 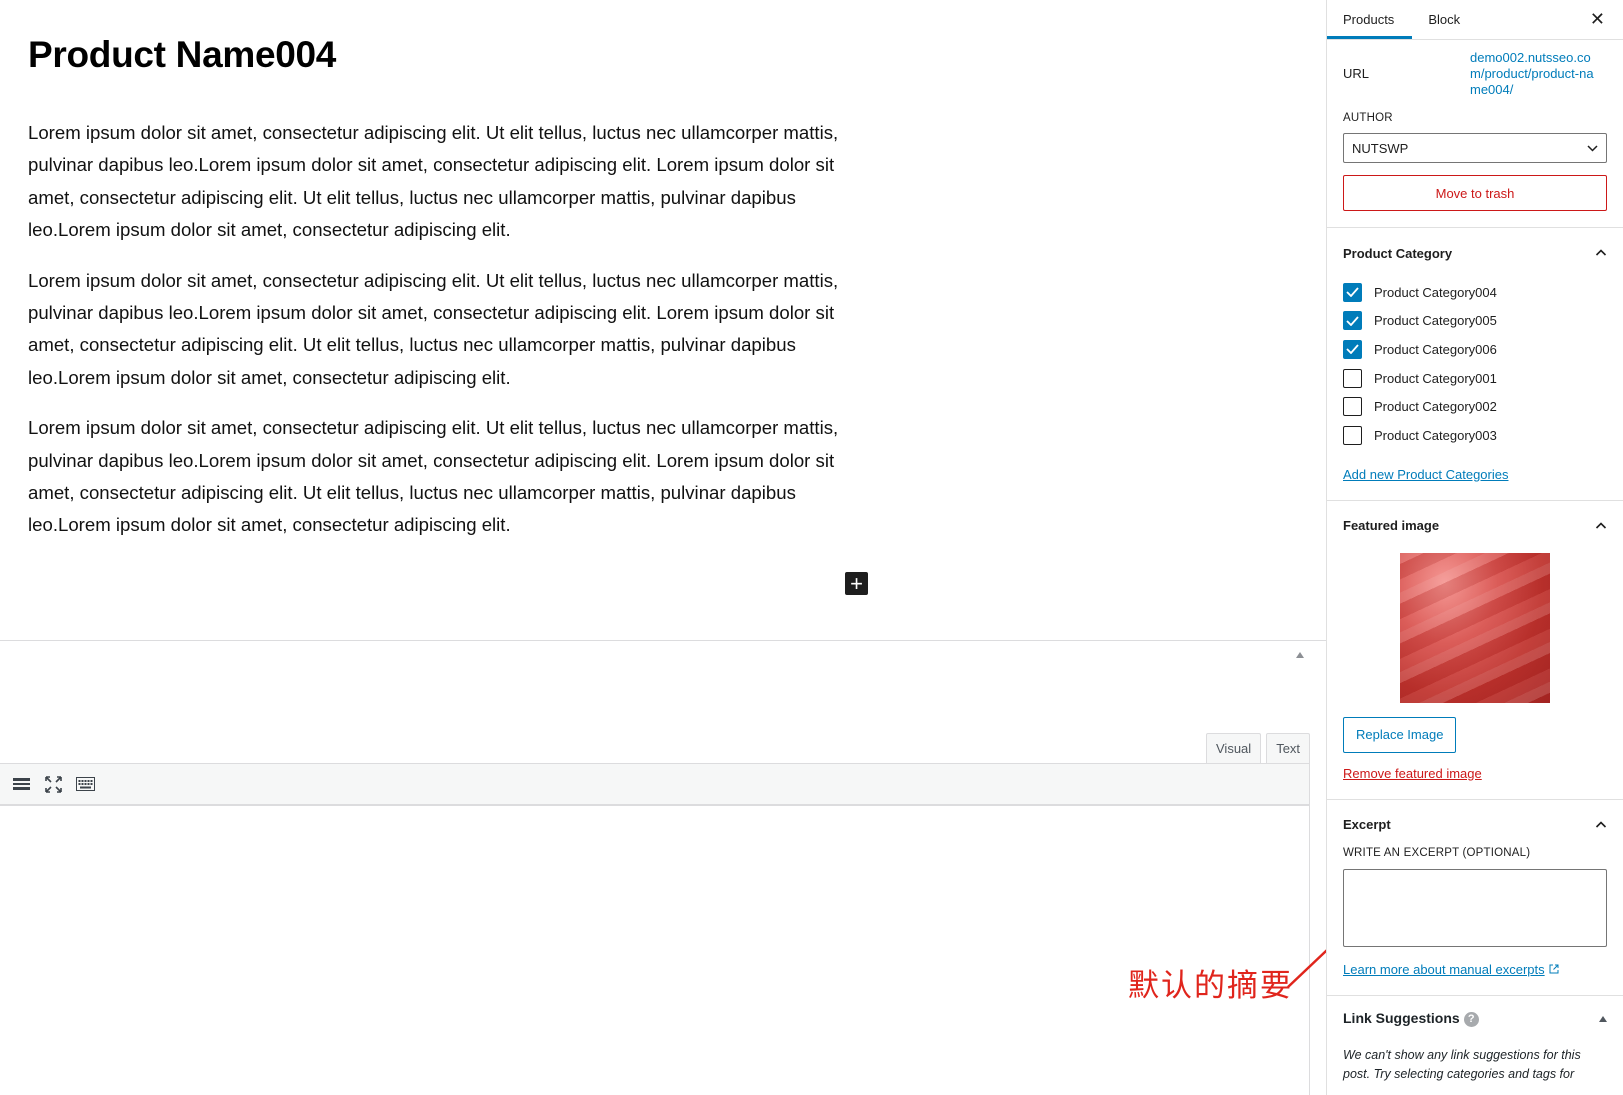 I want to click on sidebar-tabs: Products Block ✕, so click(x=1475, y=20).